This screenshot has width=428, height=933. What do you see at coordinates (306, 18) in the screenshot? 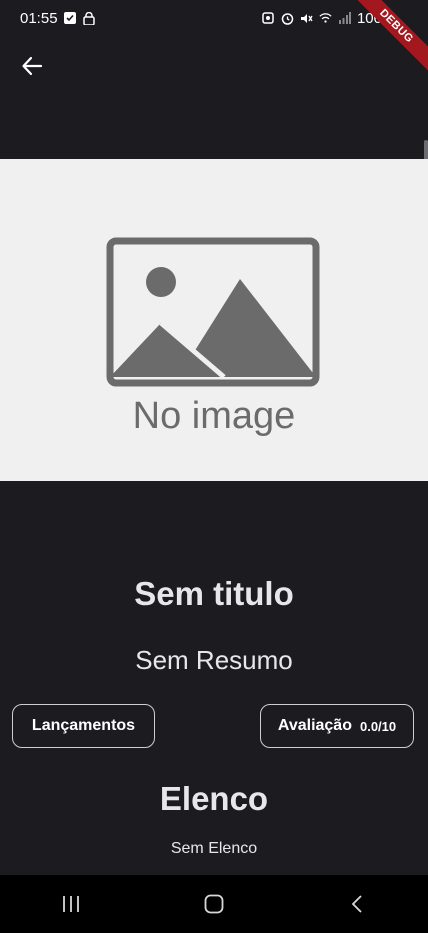
I see `mute-icon` at bounding box center [306, 18].